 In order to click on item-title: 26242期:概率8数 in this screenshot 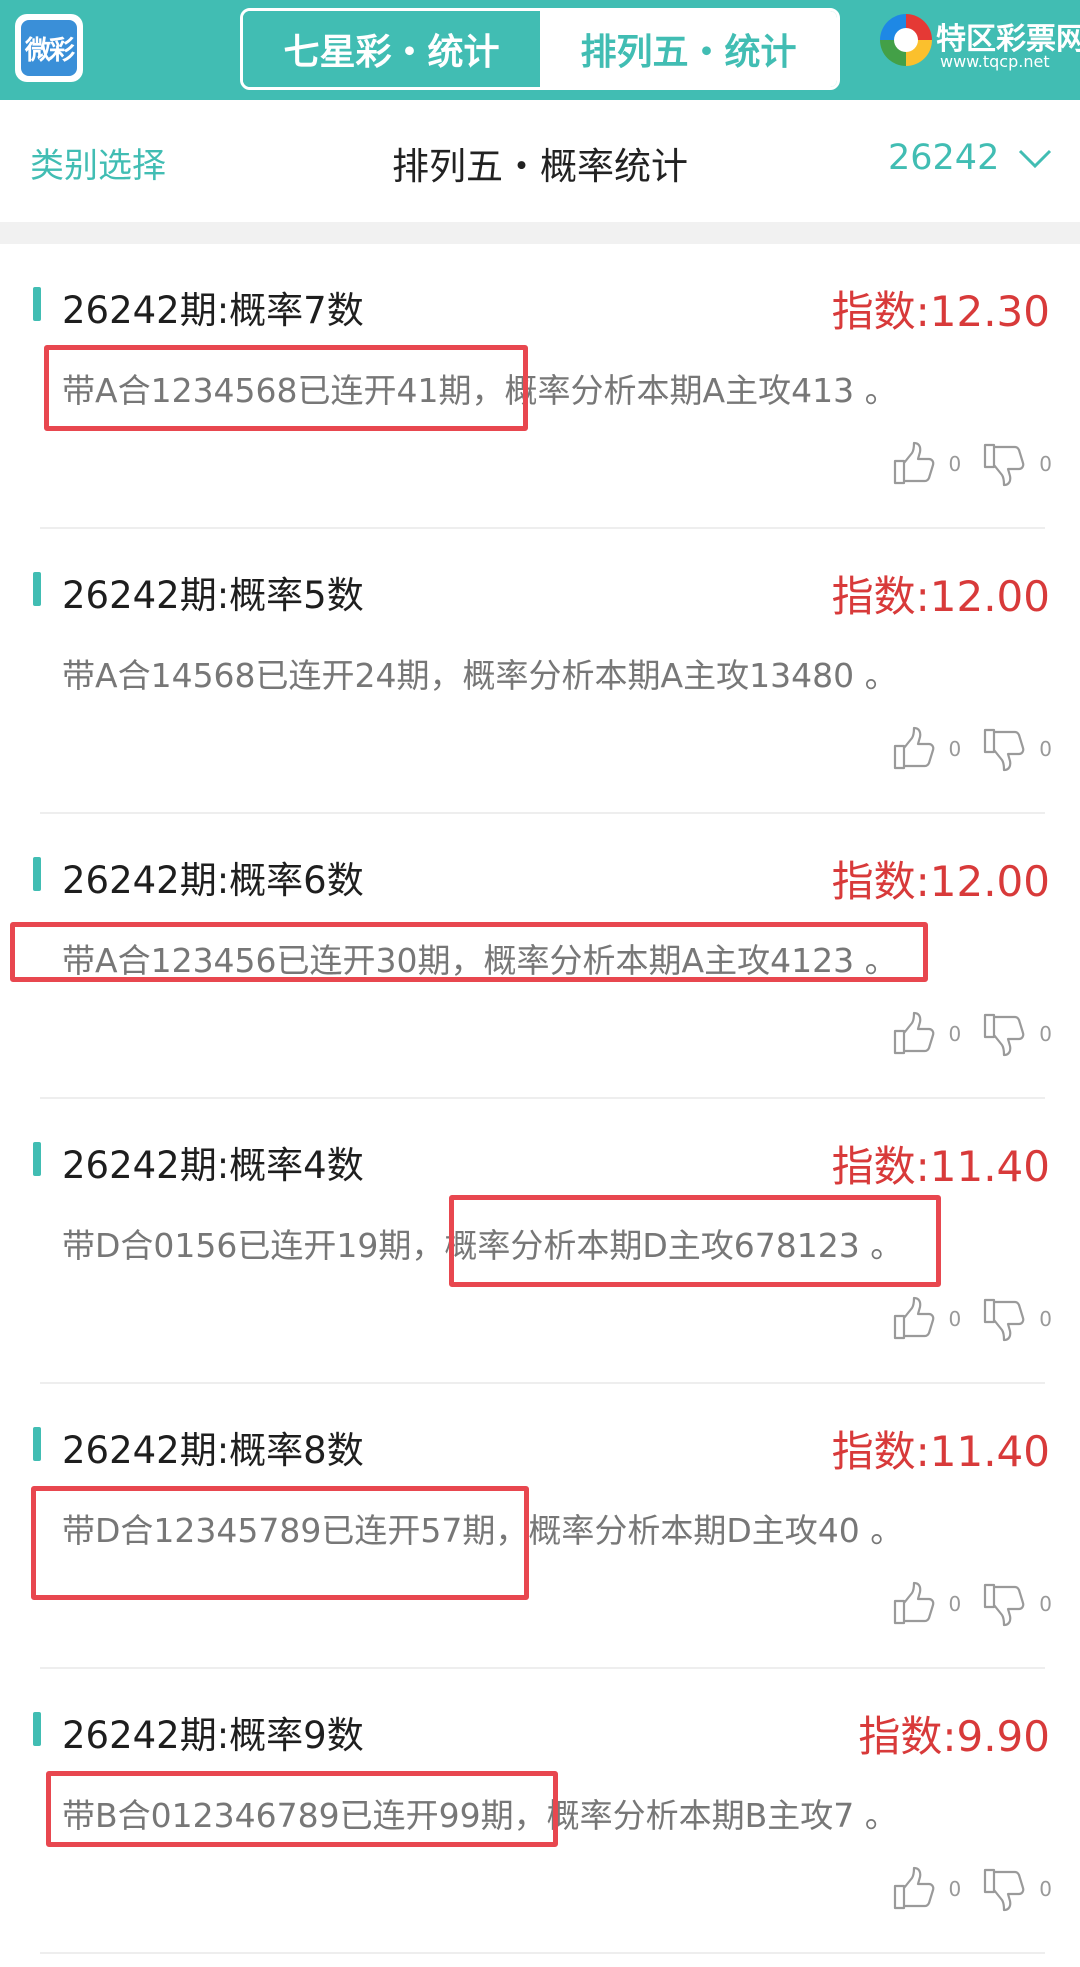, I will do `click(213, 1450)`.